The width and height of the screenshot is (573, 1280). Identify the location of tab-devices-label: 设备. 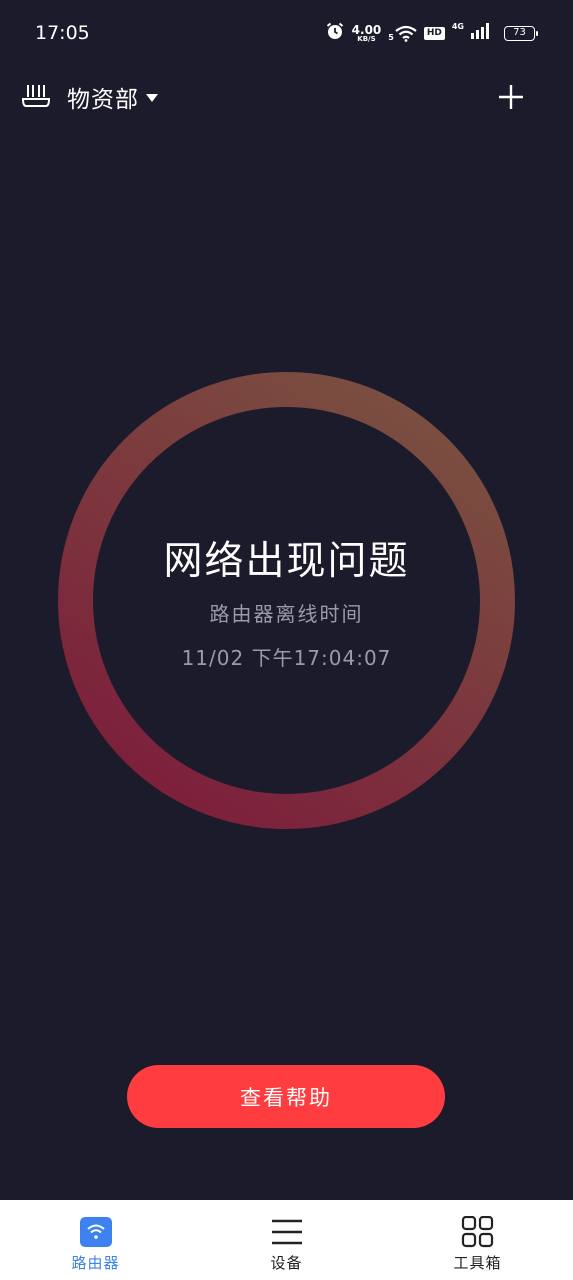
(286, 1263).